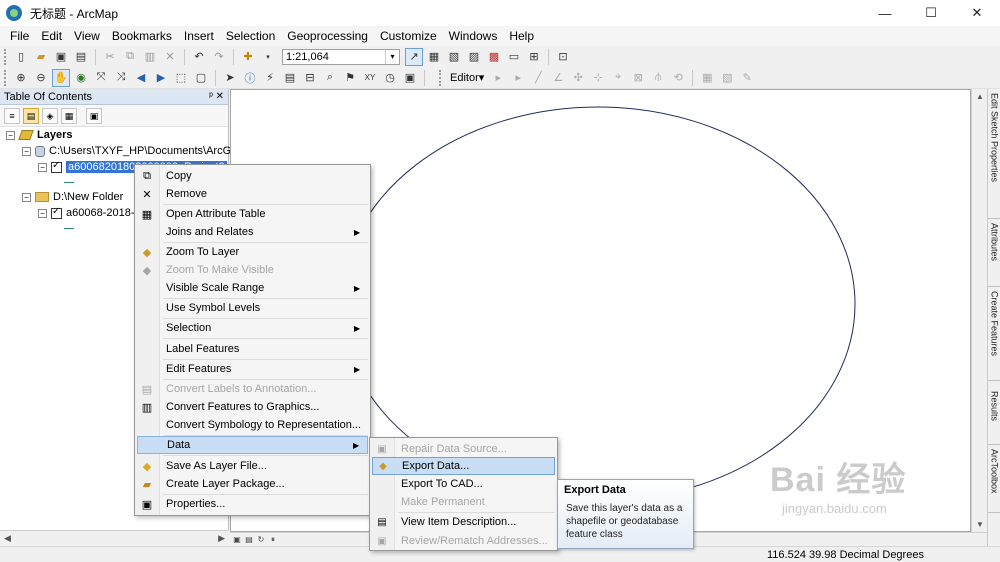 Image resolution: width=1000 pixels, height=562 pixels. Describe the element at coordinates (473, 36) in the screenshot. I see `menu-windows: Windows` at that location.